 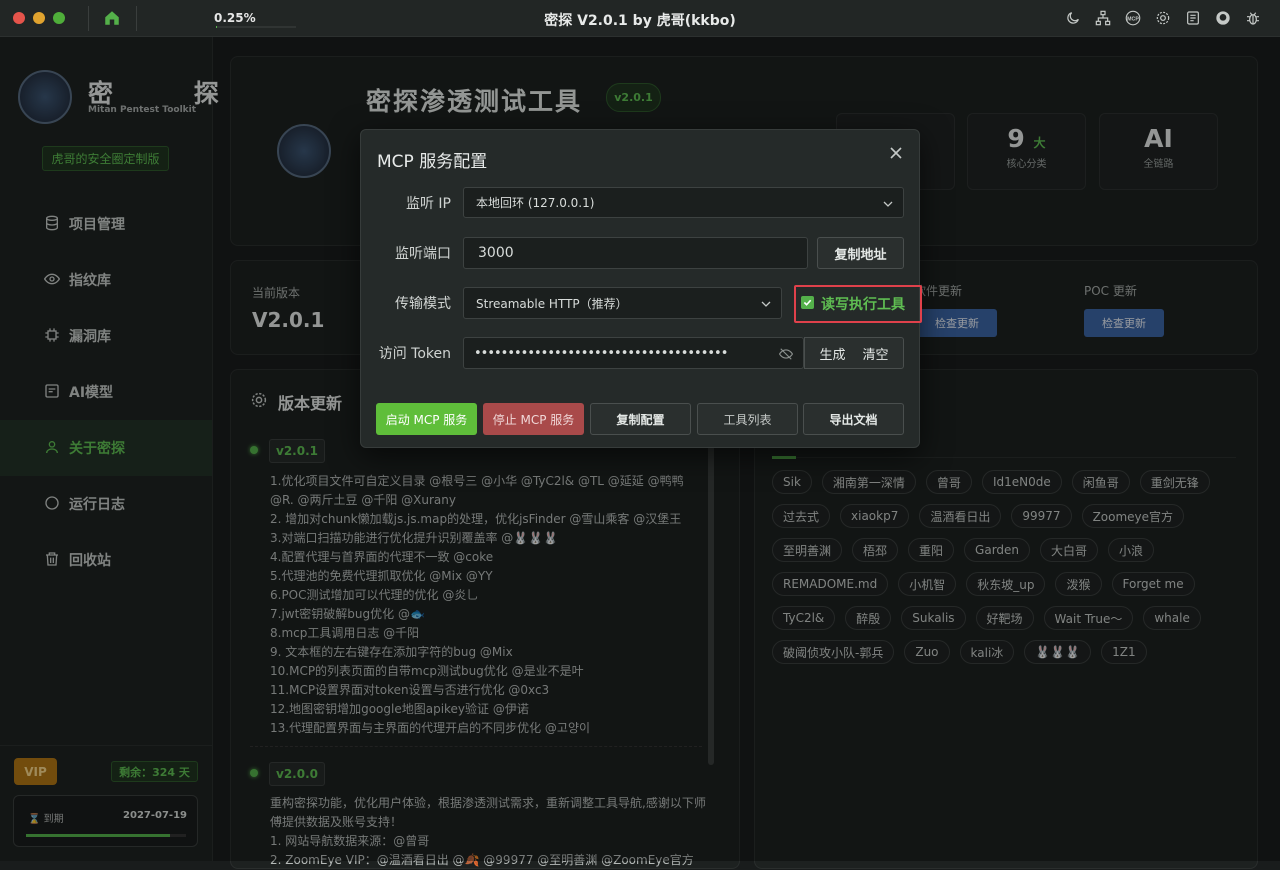 What do you see at coordinates (1103, 18) in the screenshot?
I see `network-icon` at bounding box center [1103, 18].